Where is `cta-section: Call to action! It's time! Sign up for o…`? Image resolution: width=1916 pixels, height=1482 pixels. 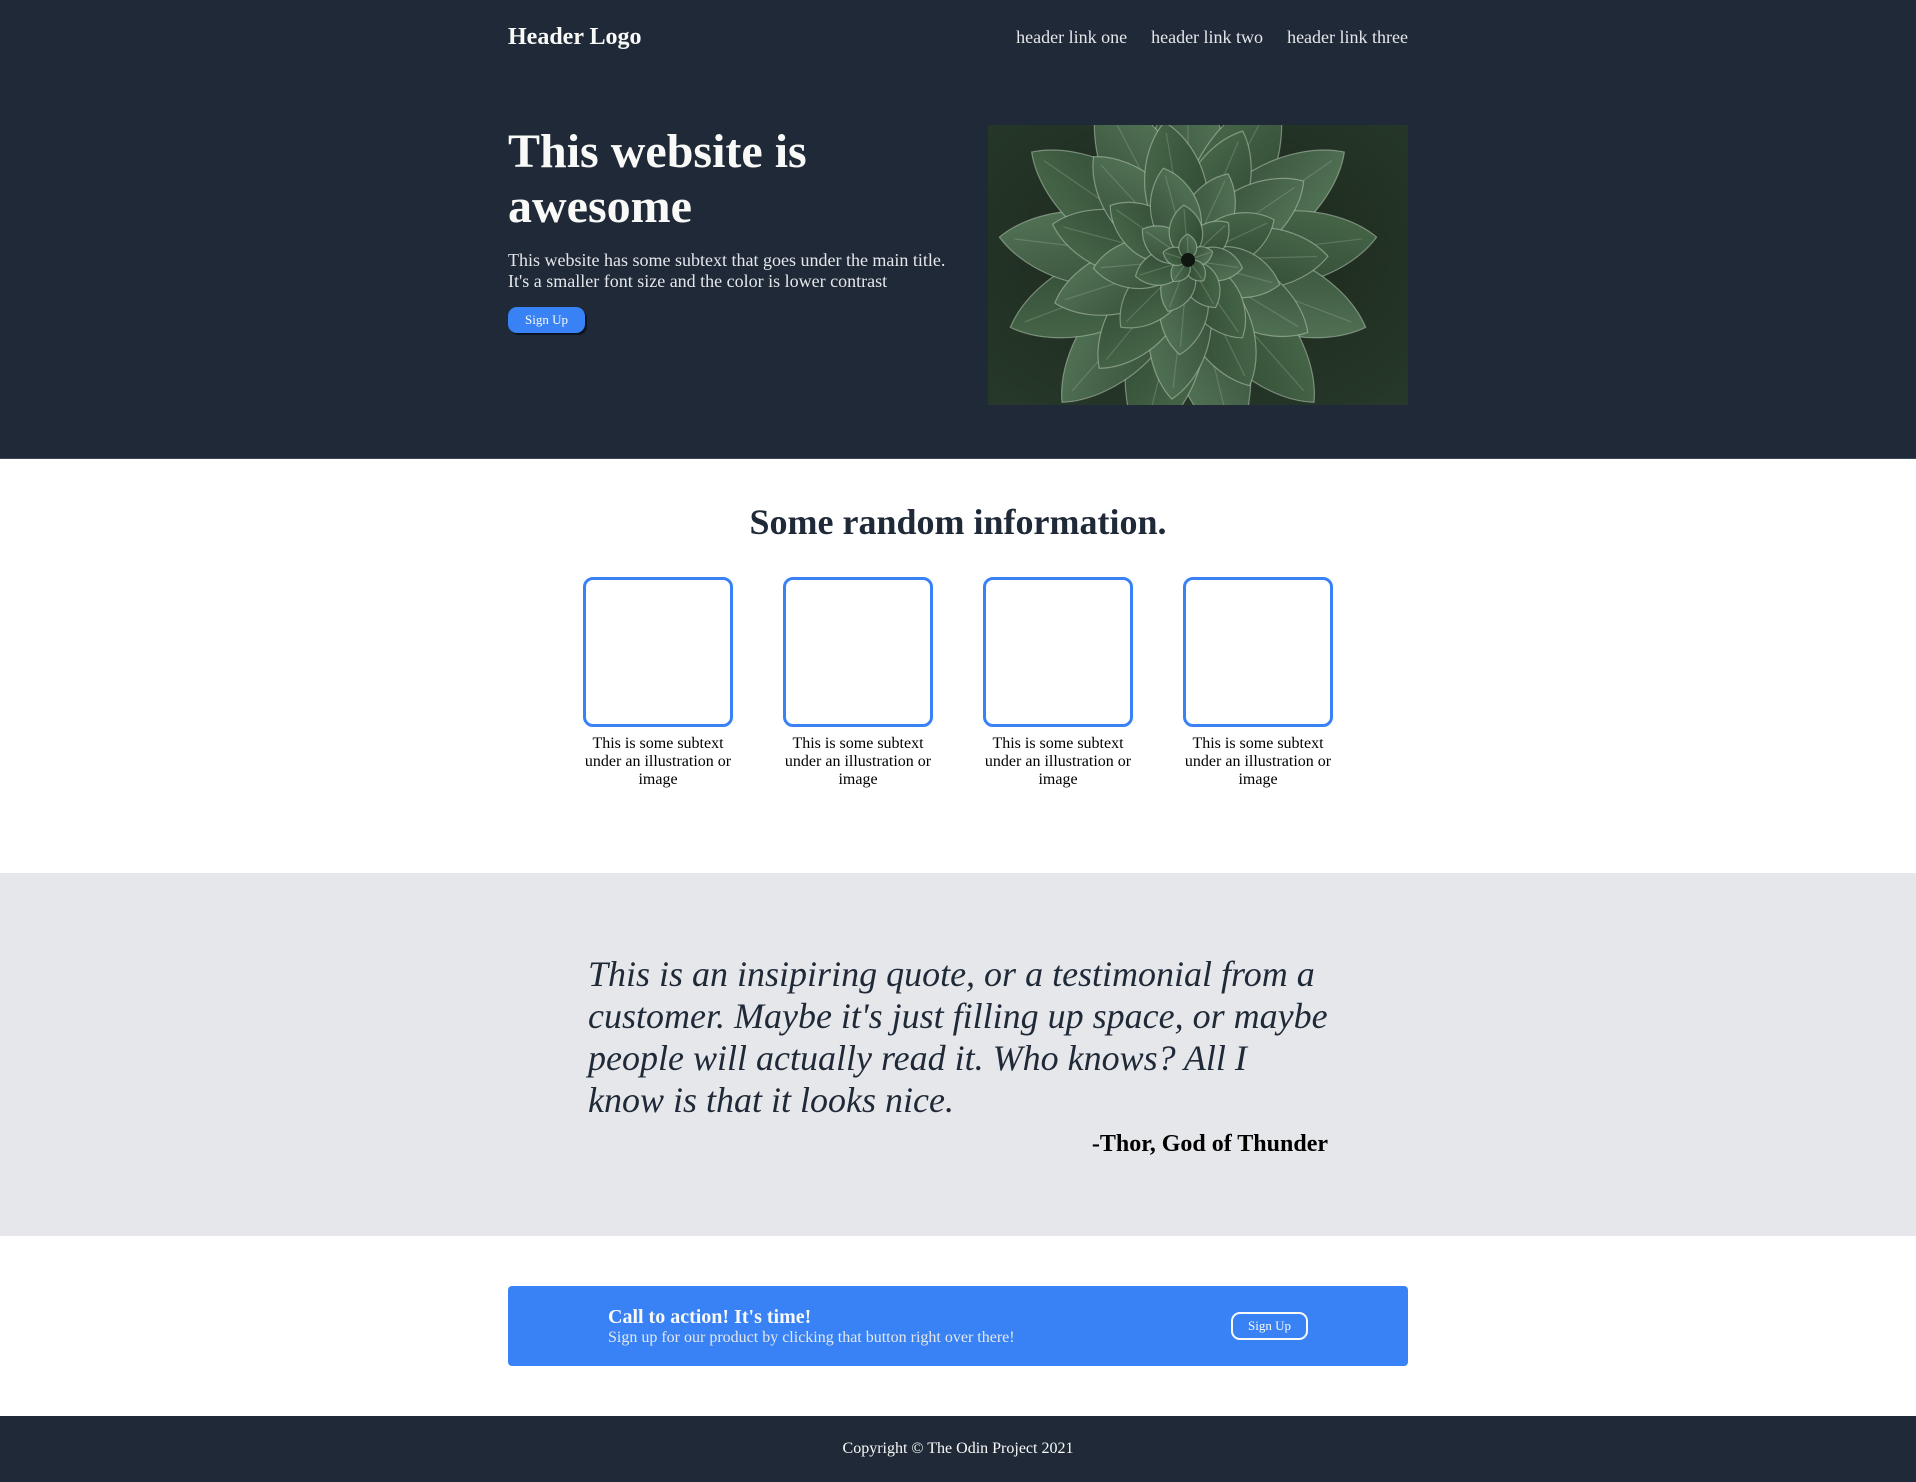
cta-section: Call to action! It's time! Sign up for o… is located at coordinates (958, 1326).